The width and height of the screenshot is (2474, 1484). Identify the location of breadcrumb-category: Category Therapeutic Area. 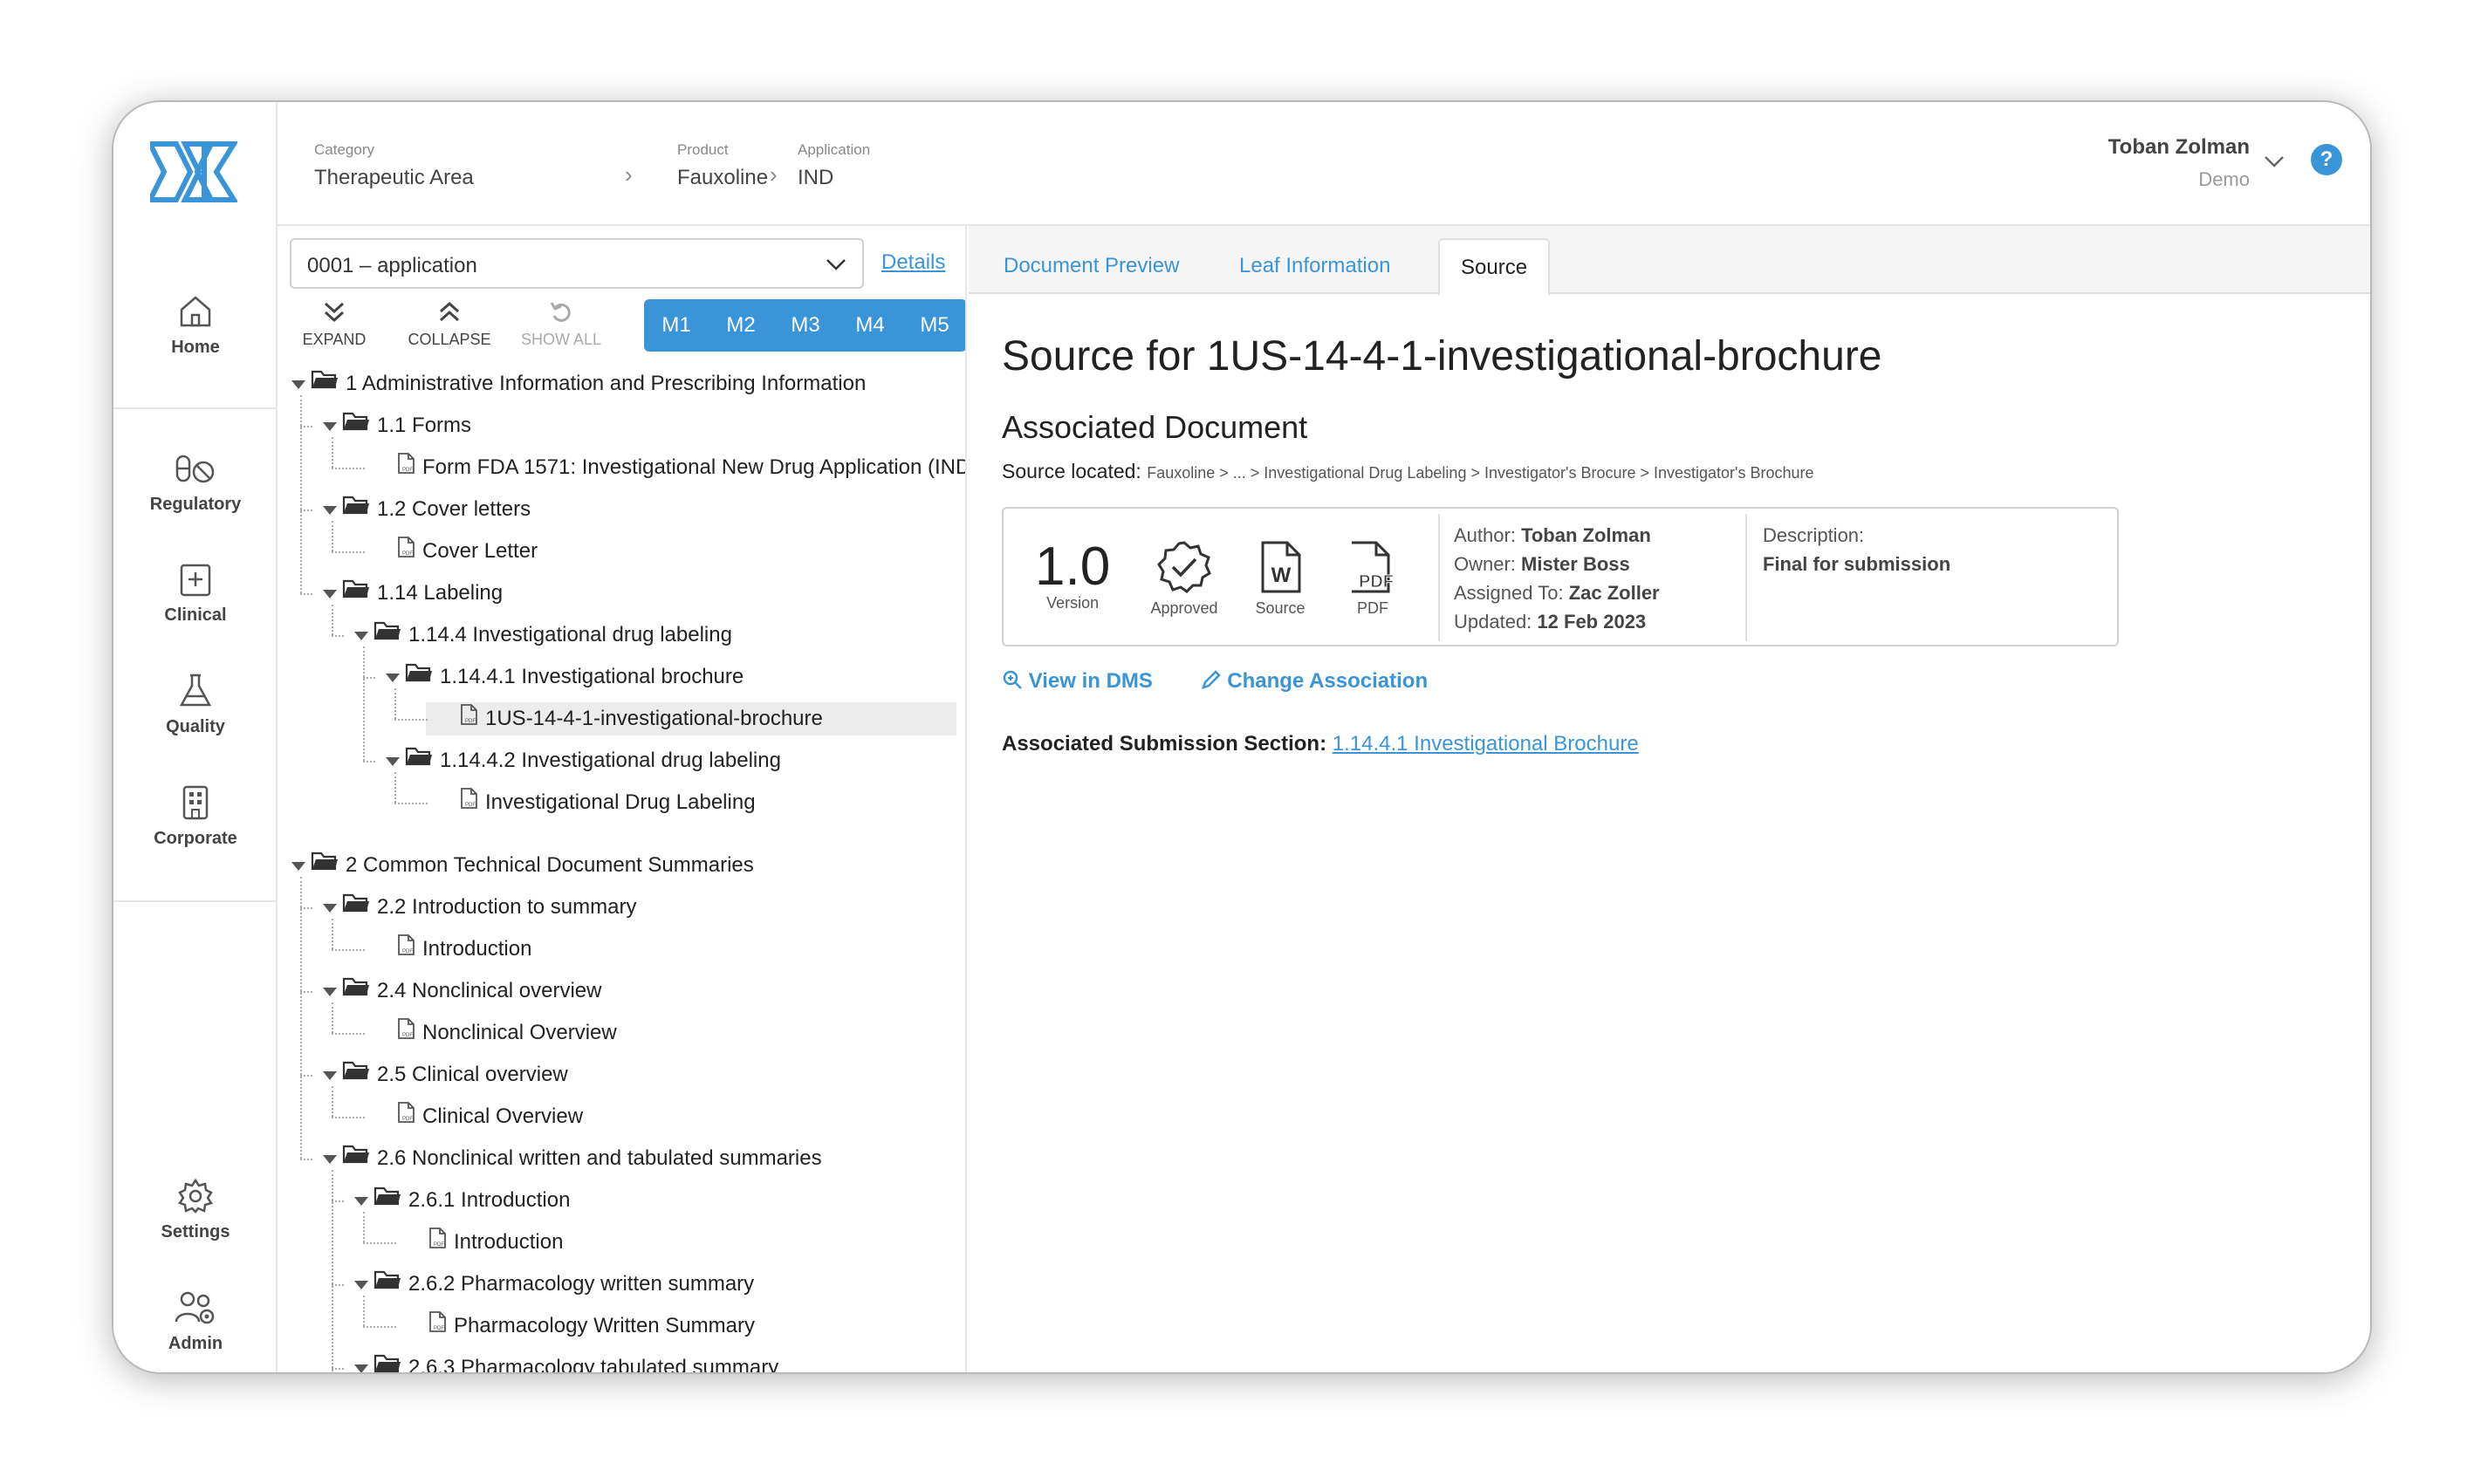
(394, 165).